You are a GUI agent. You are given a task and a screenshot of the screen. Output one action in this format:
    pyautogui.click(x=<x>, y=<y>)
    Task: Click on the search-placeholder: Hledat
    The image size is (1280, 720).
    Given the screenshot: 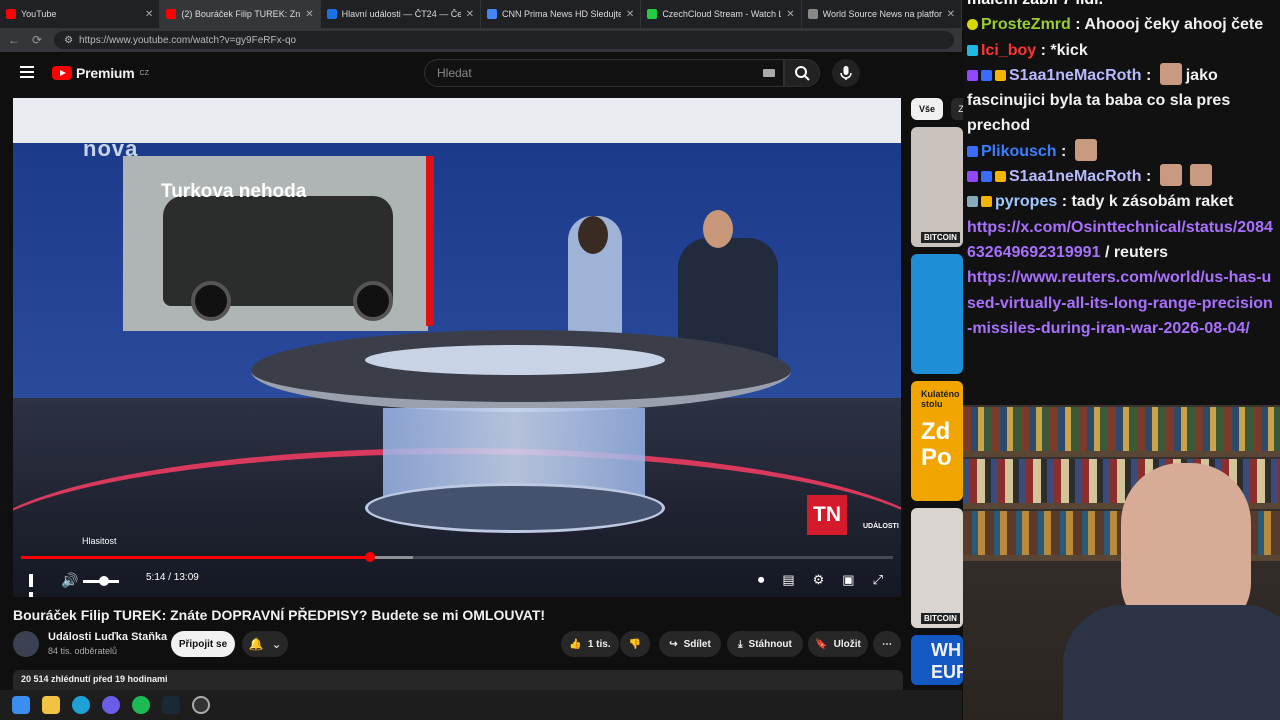 What is the action you would take?
    pyautogui.click(x=454, y=73)
    